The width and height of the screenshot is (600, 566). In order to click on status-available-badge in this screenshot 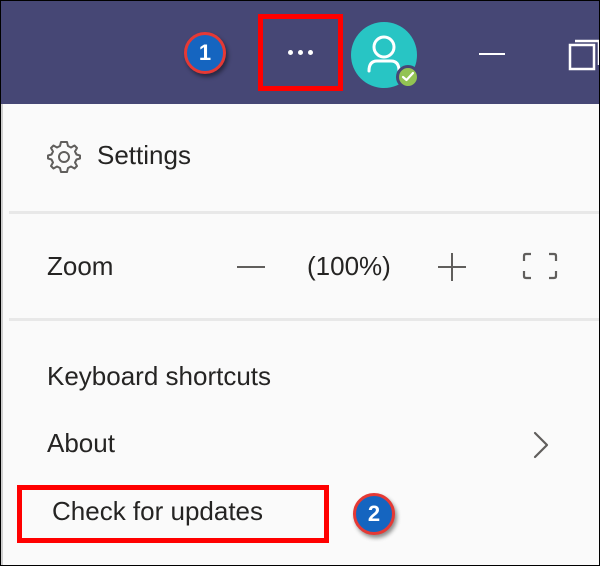, I will do `click(408, 77)`.